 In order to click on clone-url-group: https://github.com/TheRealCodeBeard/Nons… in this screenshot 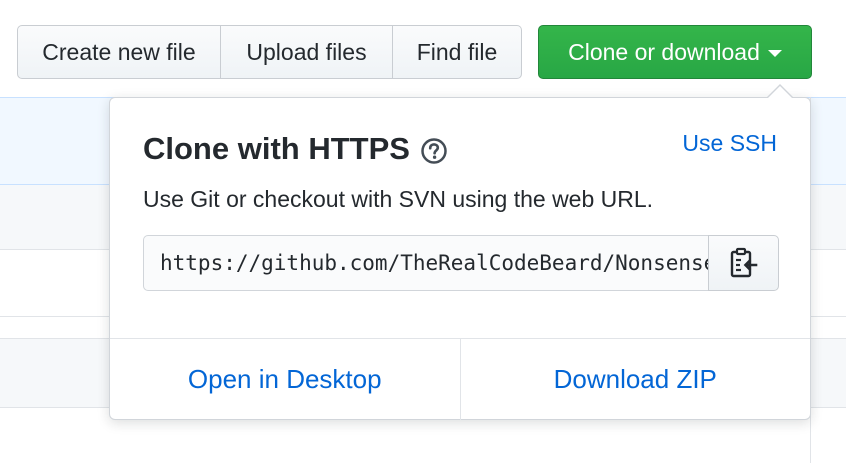, I will do `click(461, 263)`.